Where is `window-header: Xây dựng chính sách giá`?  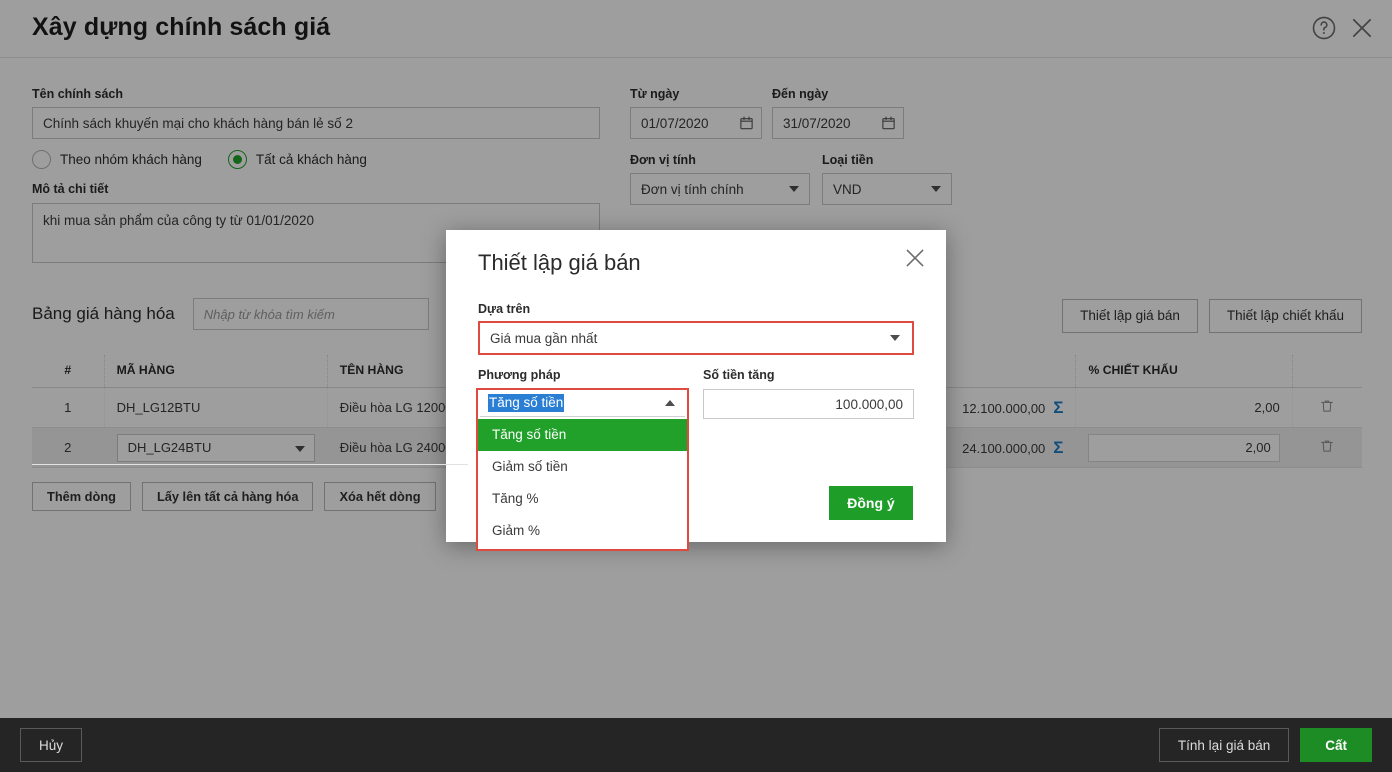 window-header: Xây dựng chính sách giá is located at coordinates (696, 29).